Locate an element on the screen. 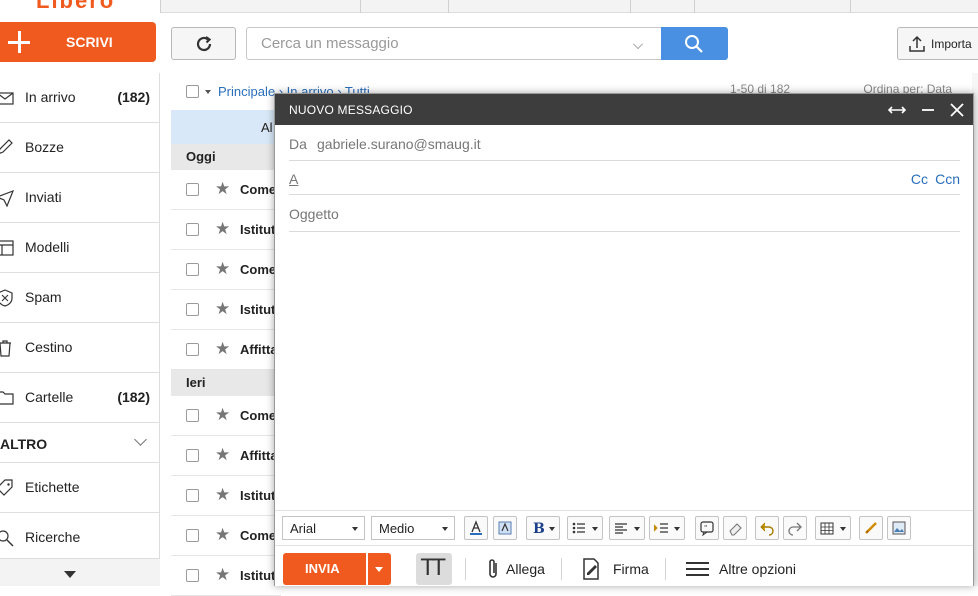  sidebar-item-drafts: Bozze is located at coordinates (80, 148).